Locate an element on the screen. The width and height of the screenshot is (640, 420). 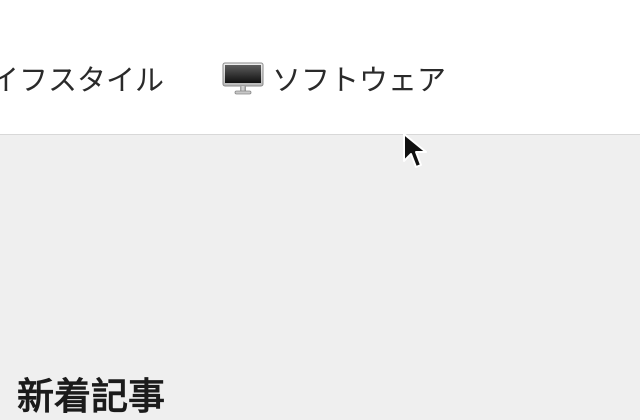
mouse-cursor-icon is located at coordinates (415, 150).